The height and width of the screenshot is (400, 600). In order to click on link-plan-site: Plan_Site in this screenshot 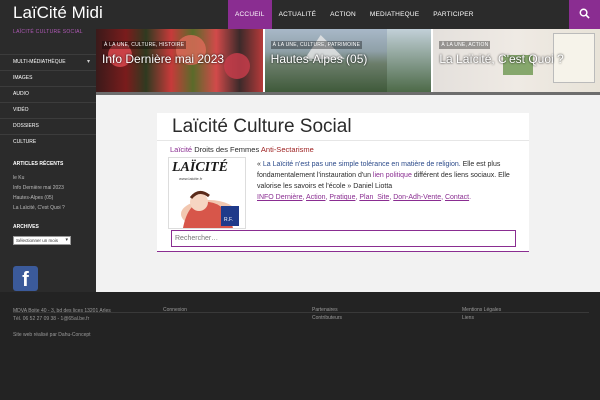, I will do `click(374, 197)`.